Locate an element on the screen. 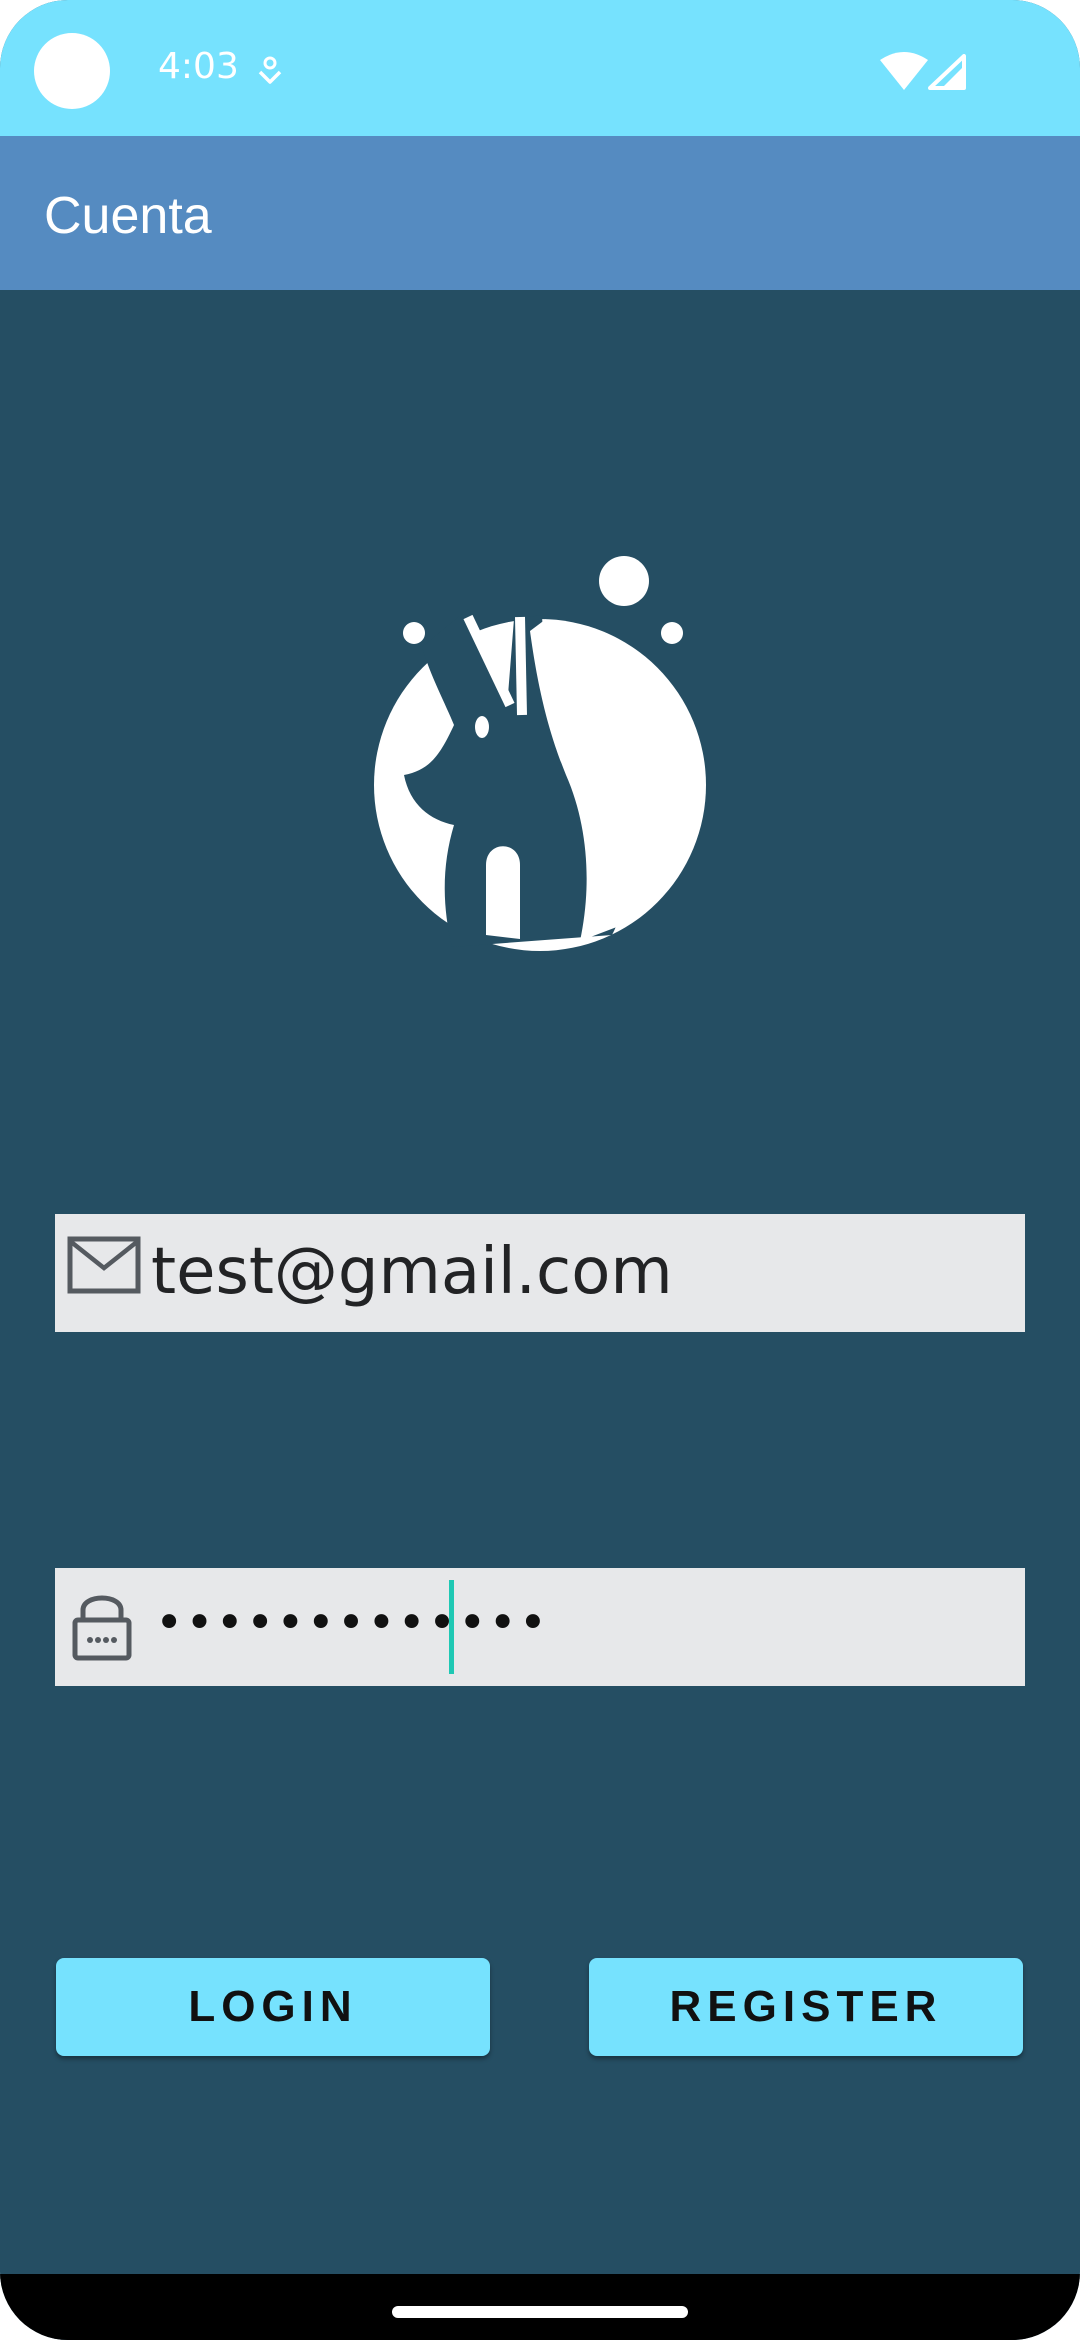 This screenshot has height=2340, width=1080. email-field: test@gmail.com is located at coordinates (540, 1273).